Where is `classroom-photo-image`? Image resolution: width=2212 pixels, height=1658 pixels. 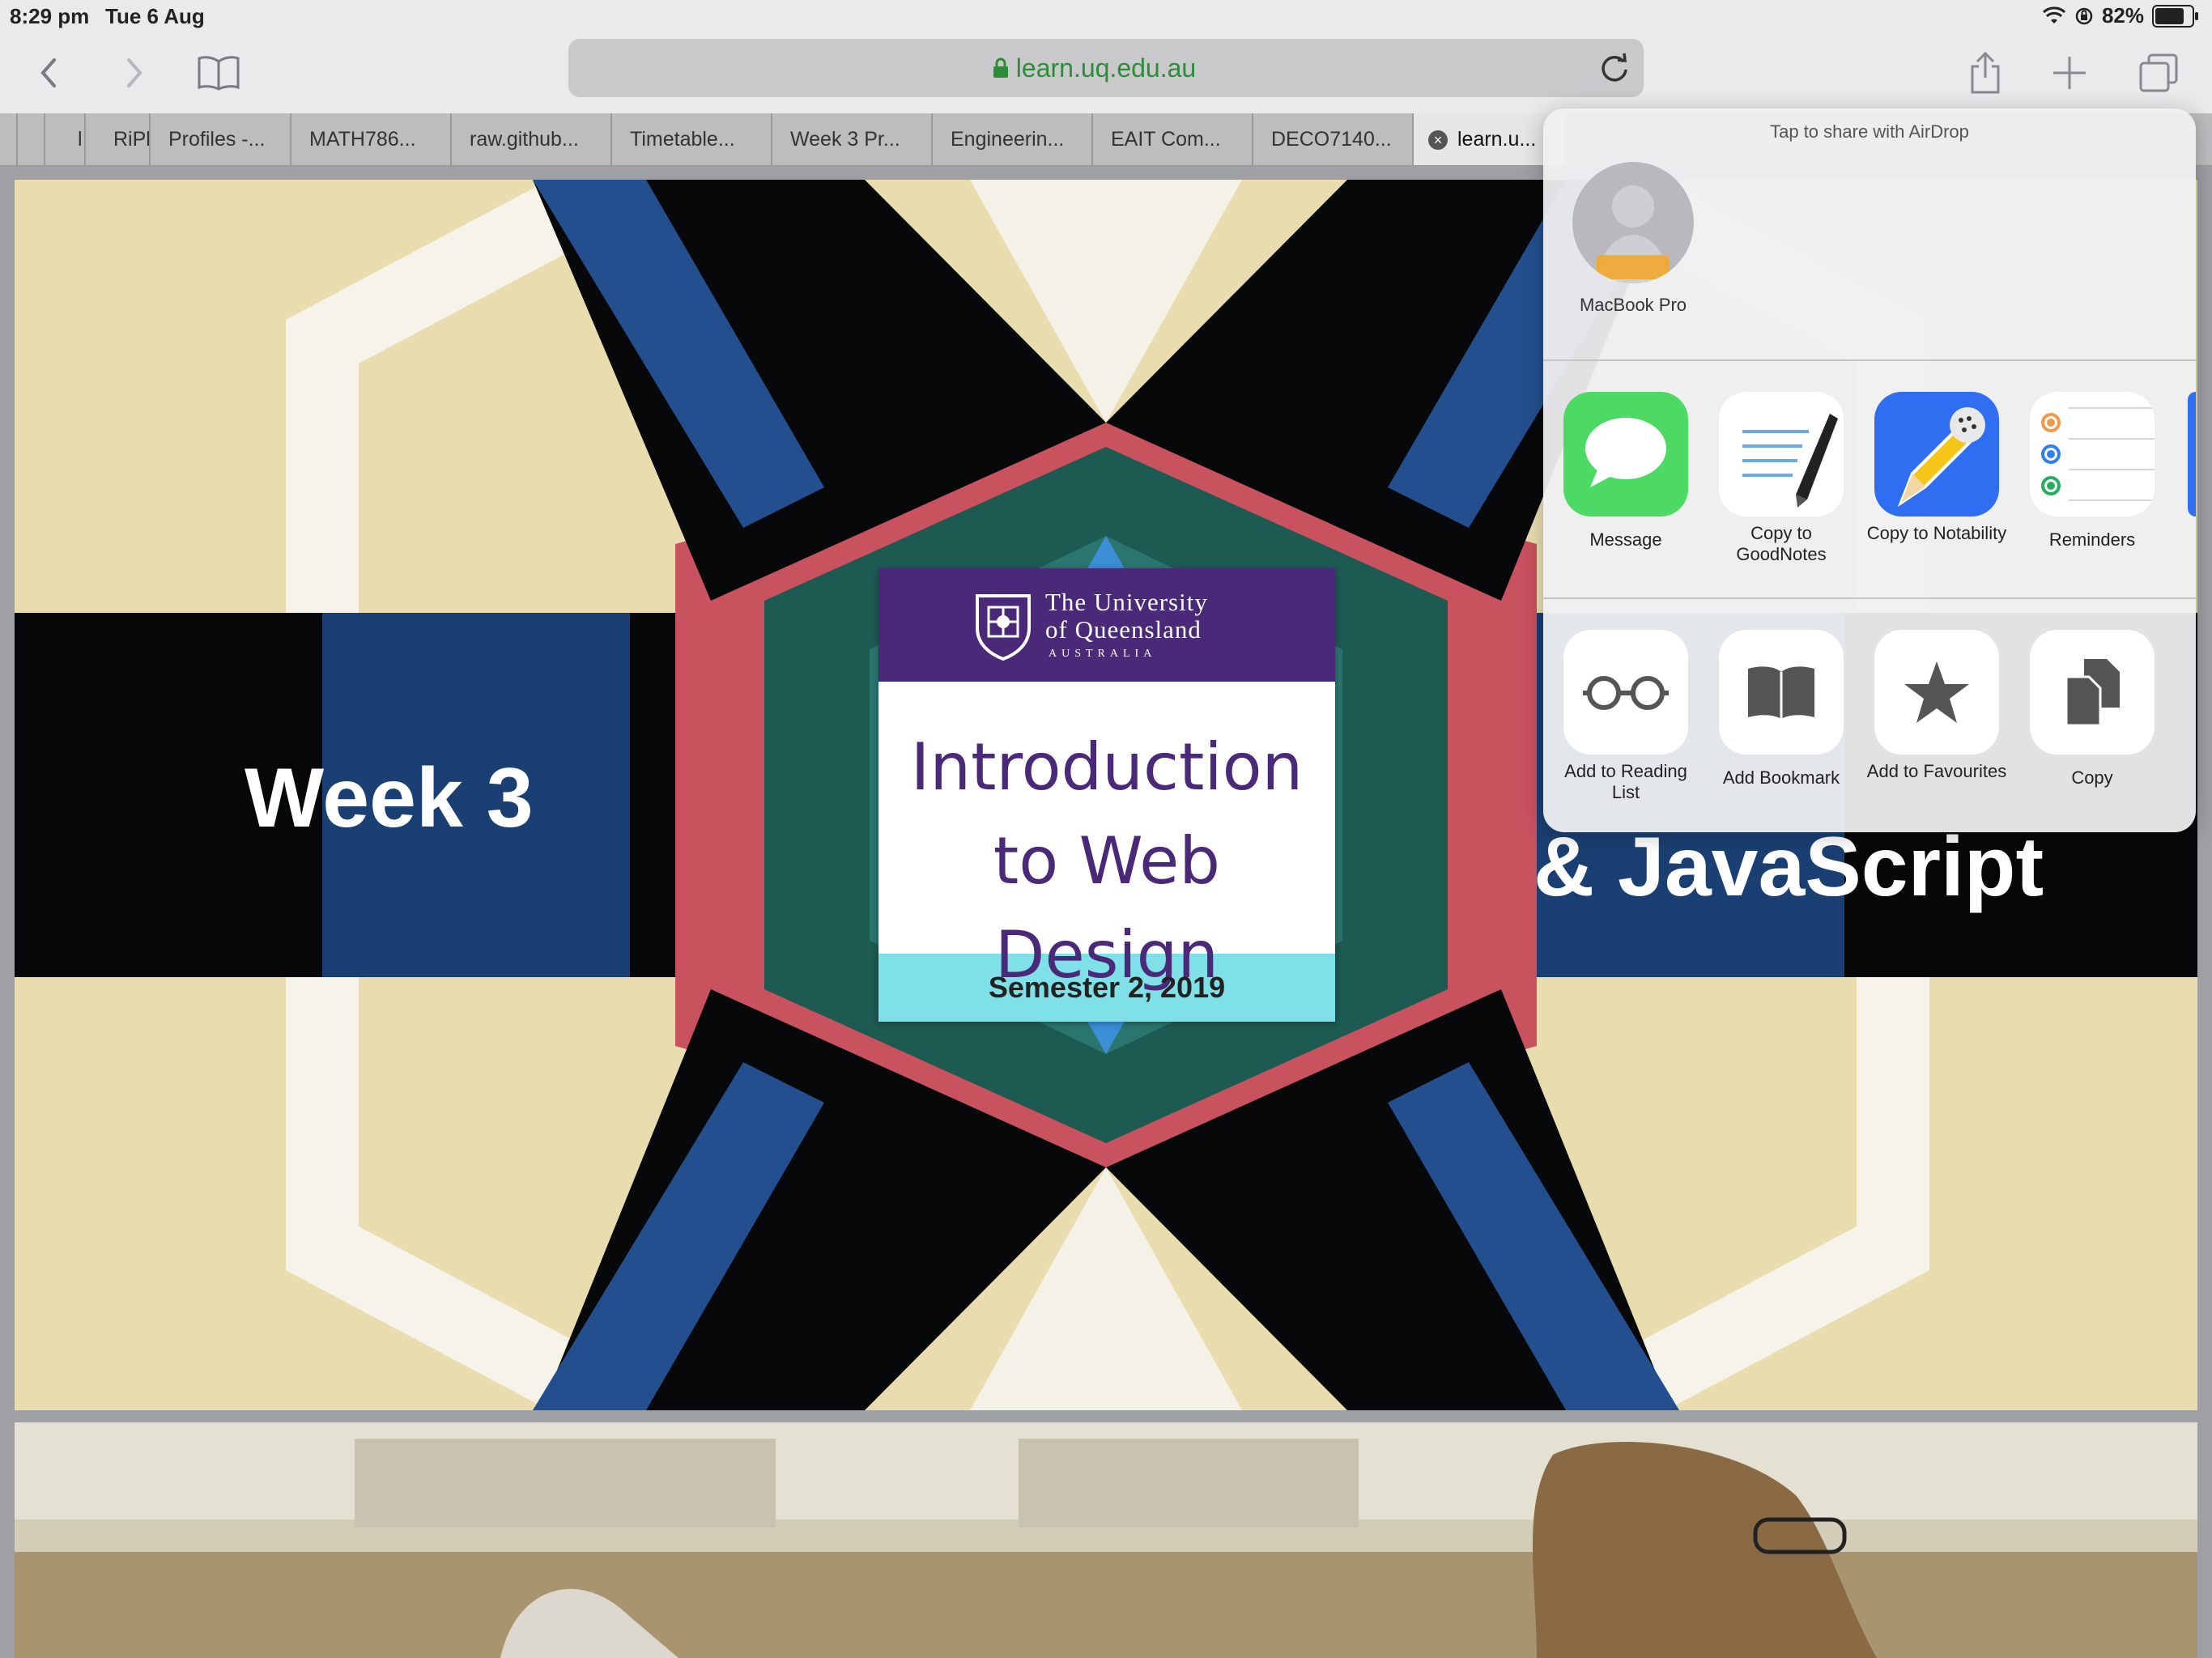
classroom-photo-image is located at coordinates (1106, 1540).